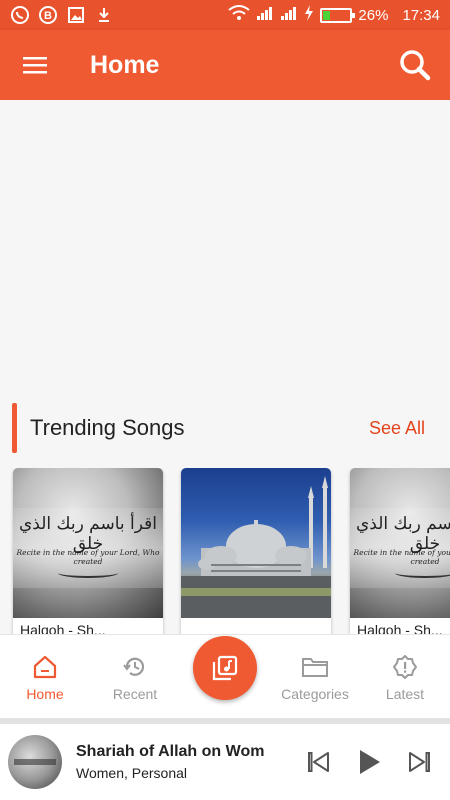 This screenshot has height=800, width=450. I want to click on download-icon, so click(104, 15).